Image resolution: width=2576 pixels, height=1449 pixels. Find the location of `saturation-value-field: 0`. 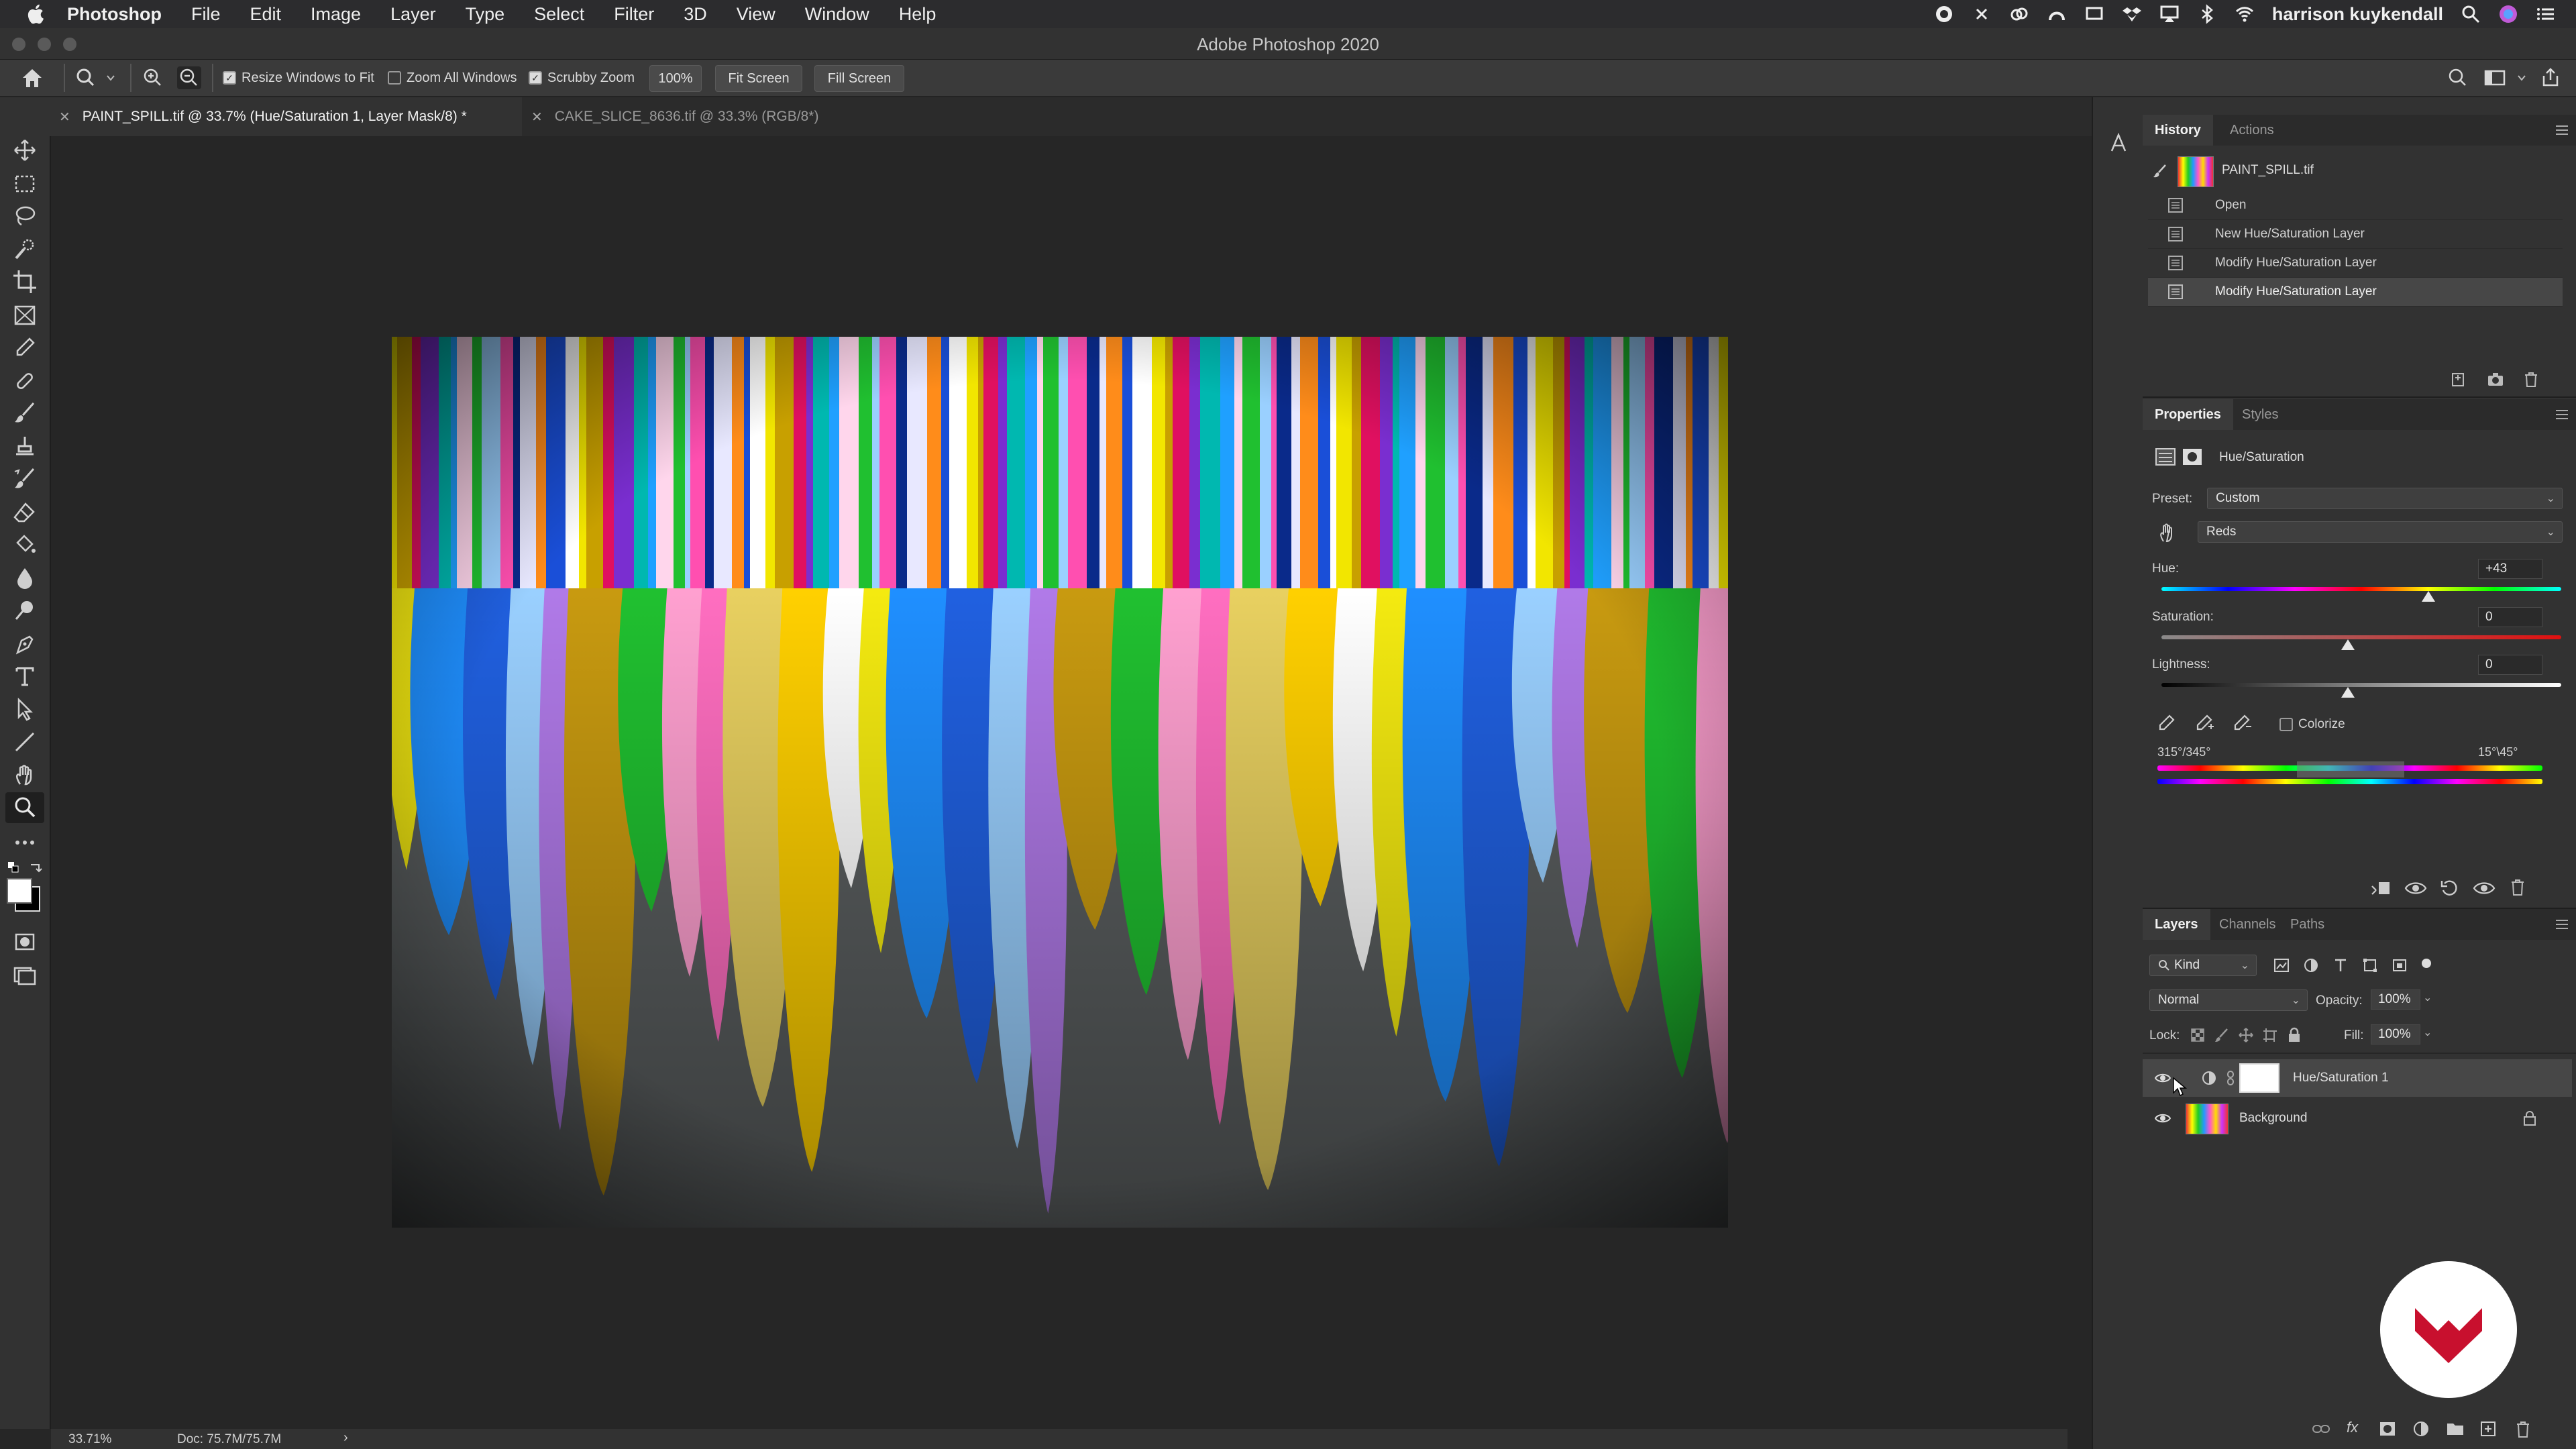

saturation-value-field: 0 is located at coordinates (2510, 617).